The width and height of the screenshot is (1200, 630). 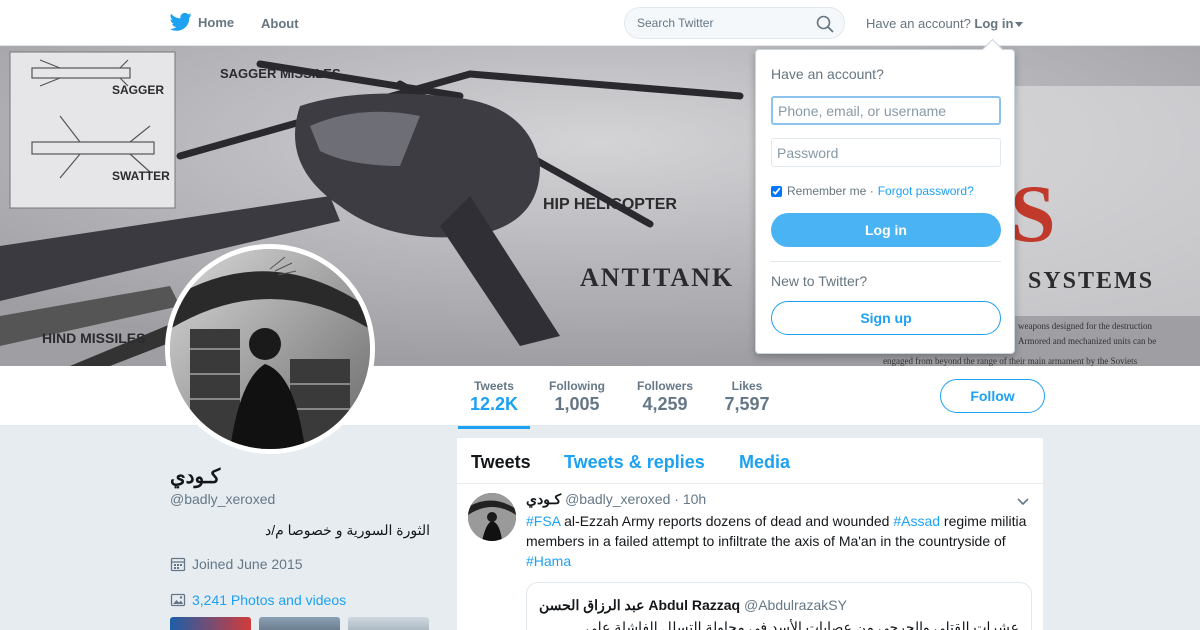 What do you see at coordinates (886, 318) in the screenshot?
I see `signup-button: Sign up` at bounding box center [886, 318].